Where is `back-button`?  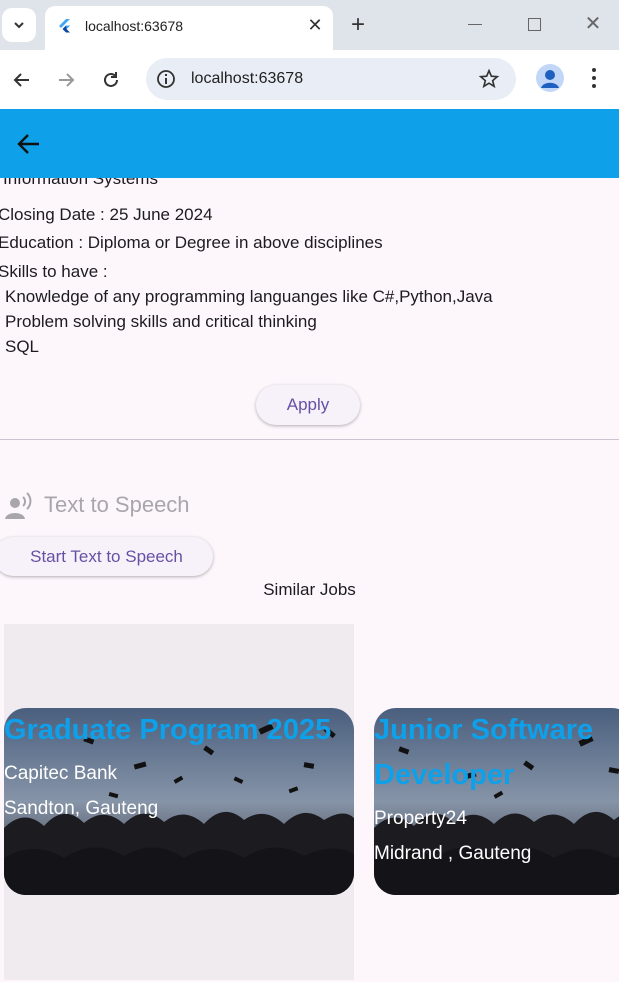 back-button is located at coordinates (22, 80).